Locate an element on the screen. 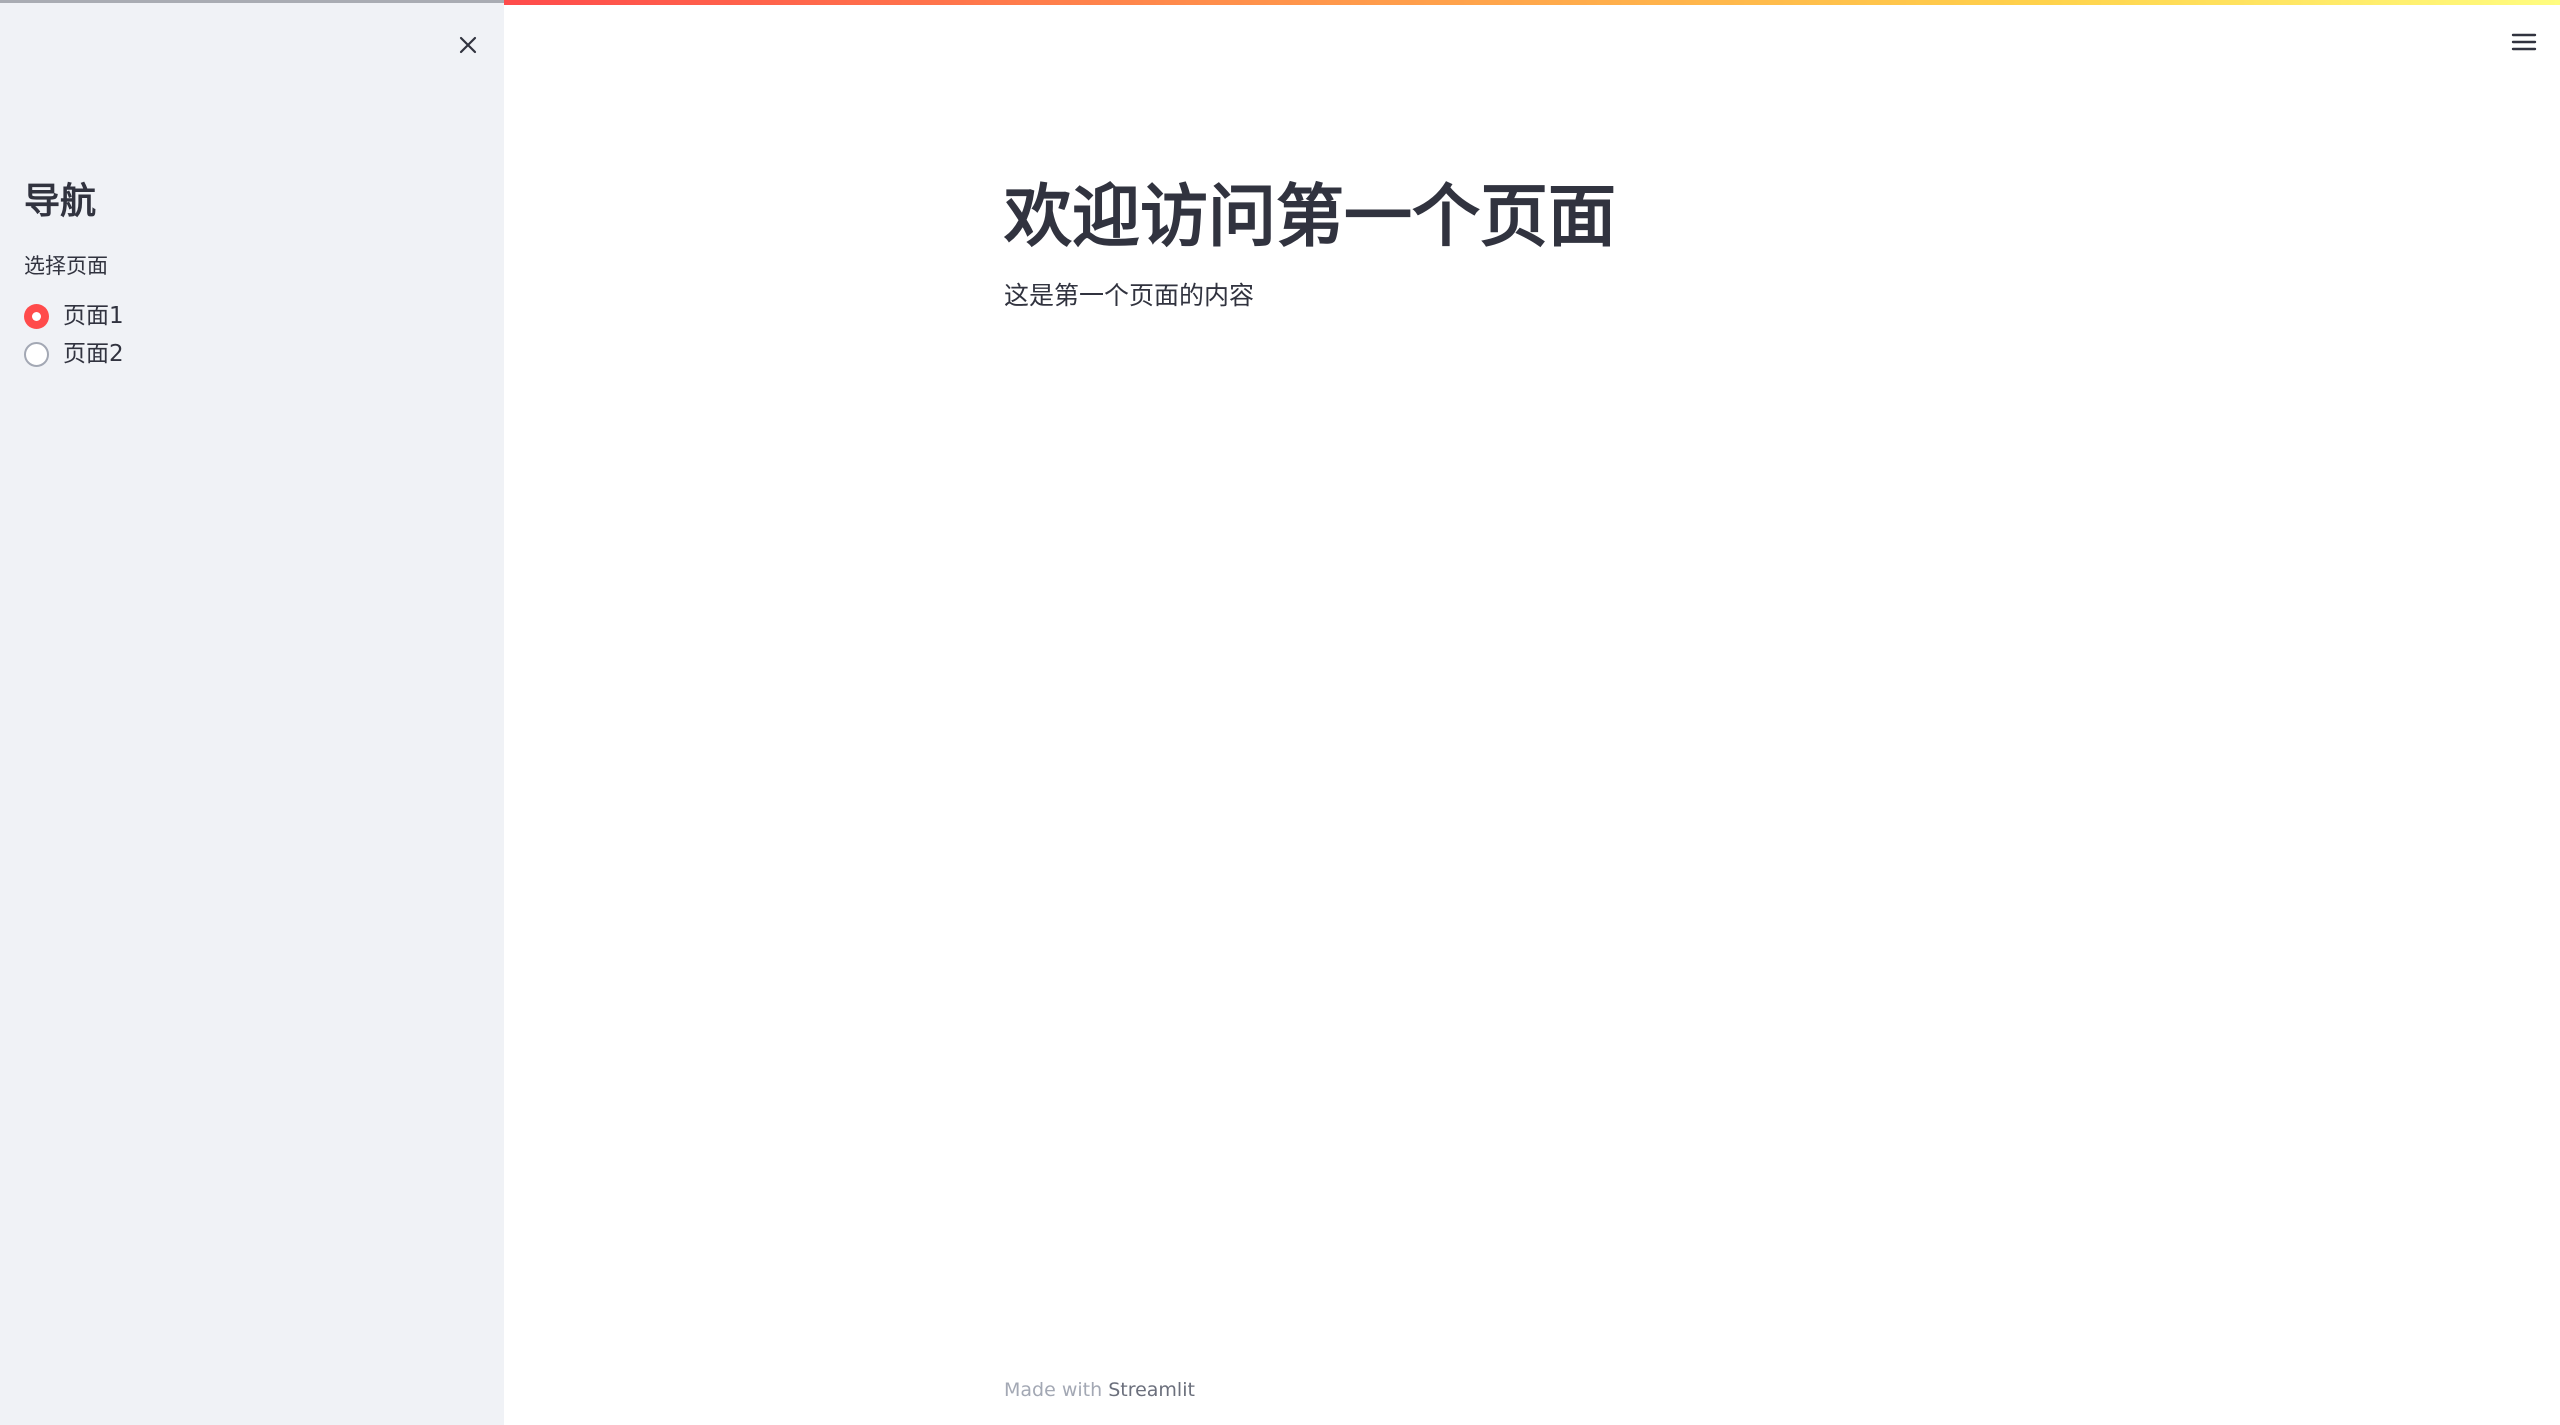 The height and width of the screenshot is (1425, 2560). radio-option-page1: 页面1 is located at coordinates (74, 316).